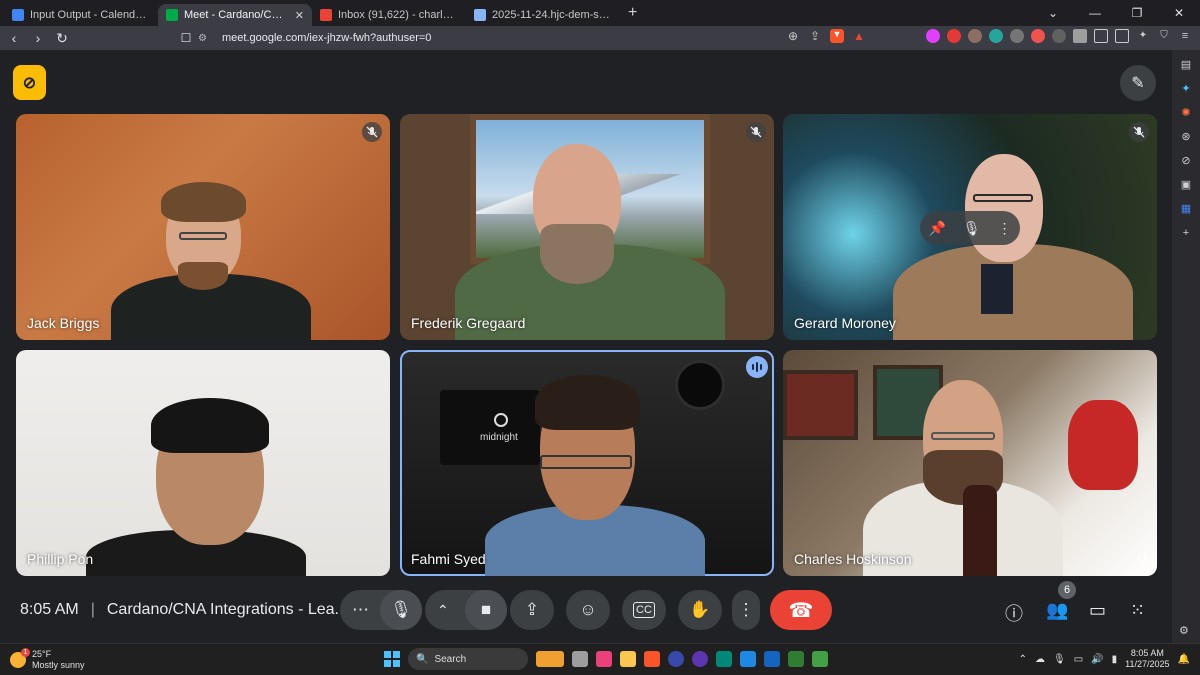 The image size is (1200, 675). What do you see at coordinates (486, 610) in the screenshot?
I see `camera-icon: ■` at bounding box center [486, 610].